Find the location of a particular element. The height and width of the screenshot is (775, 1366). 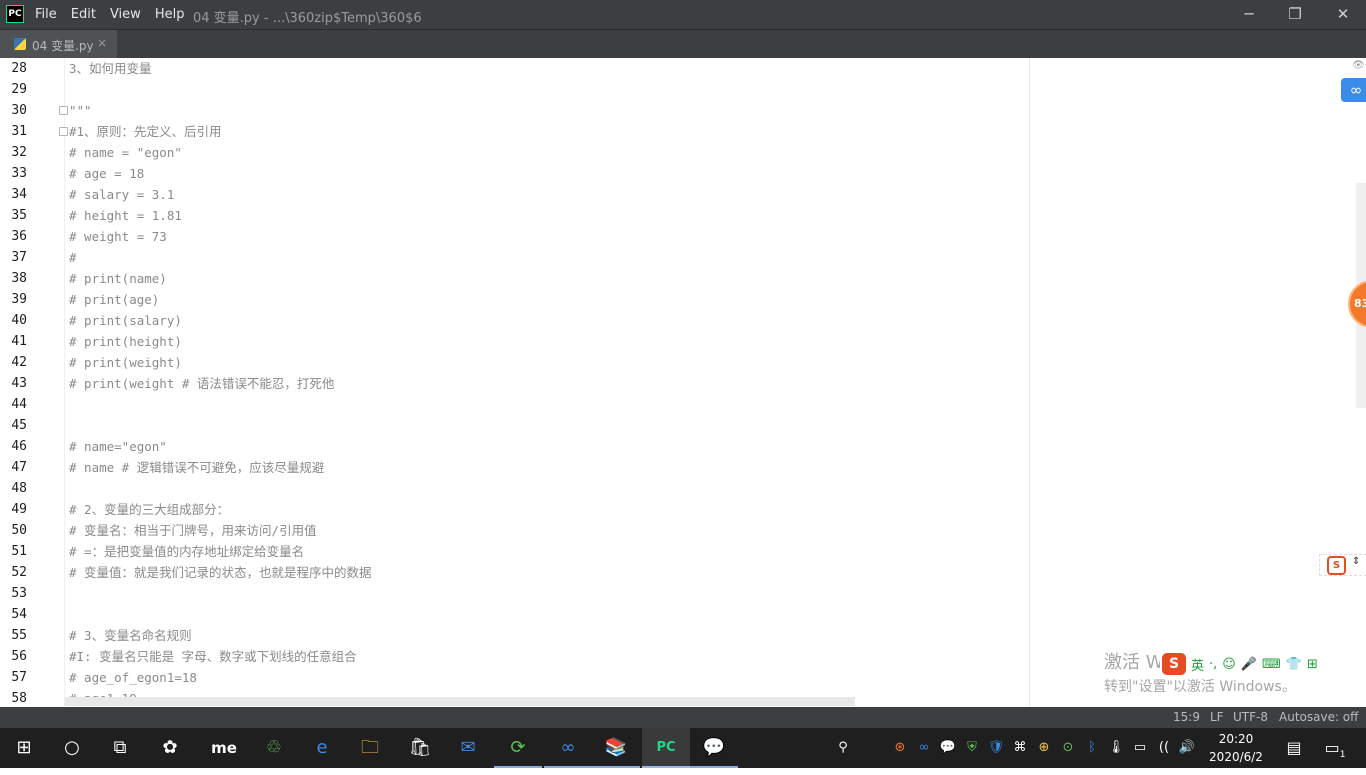

app-icon-books: 📚 is located at coordinates (616, 748).